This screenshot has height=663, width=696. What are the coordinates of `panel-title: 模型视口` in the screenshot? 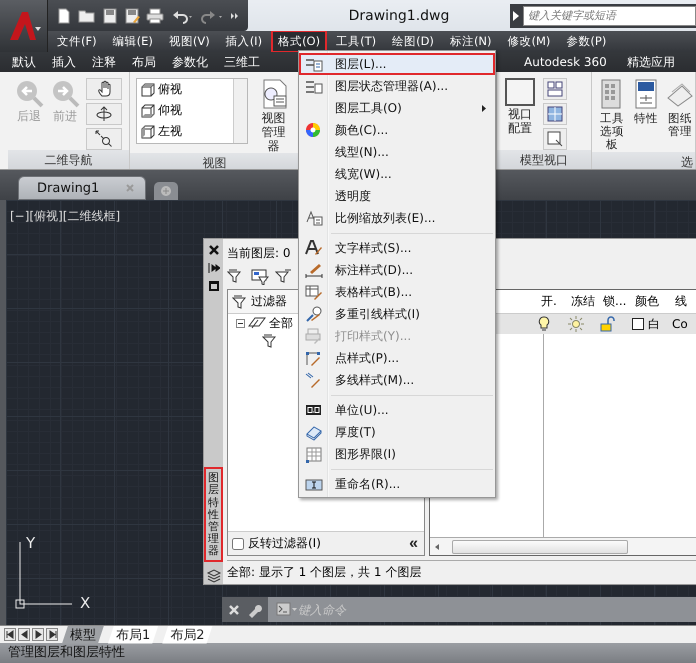 It's located at (544, 159).